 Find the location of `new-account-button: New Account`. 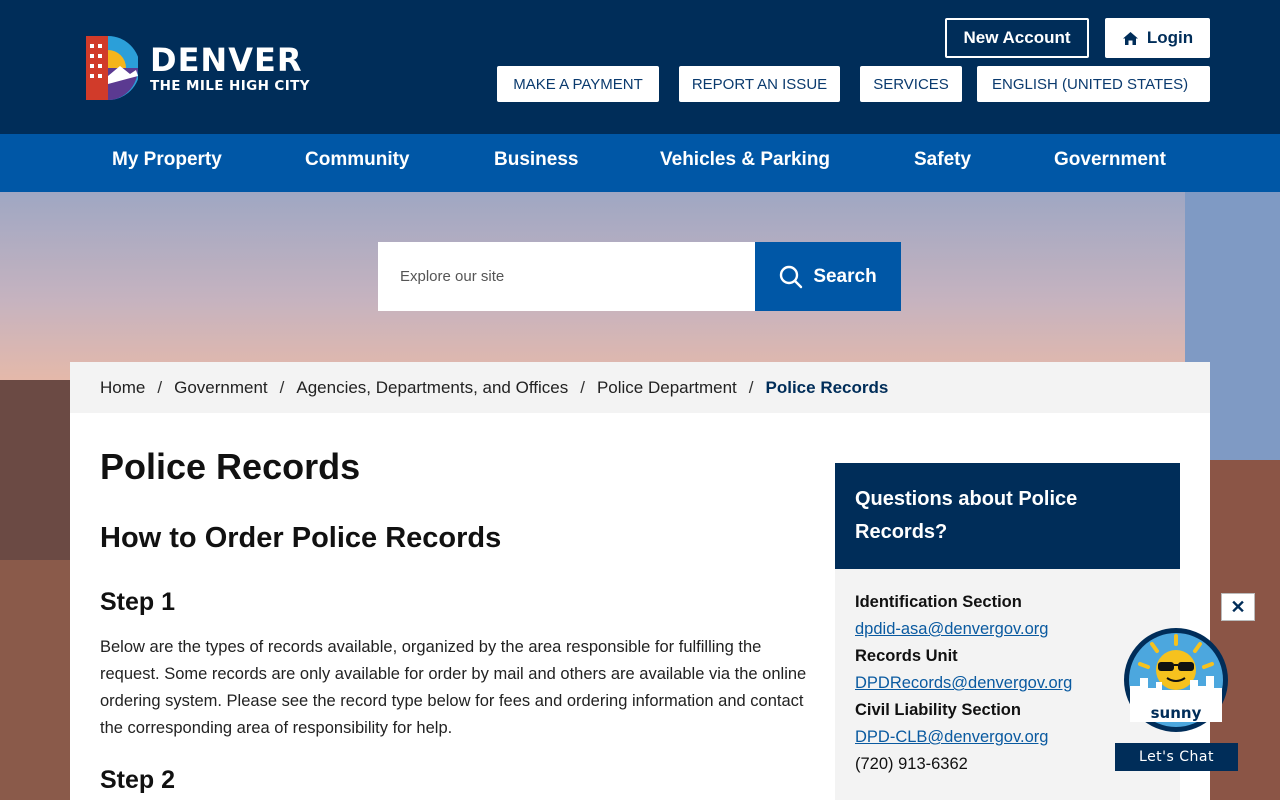

new-account-button: New Account is located at coordinates (1017, 38).